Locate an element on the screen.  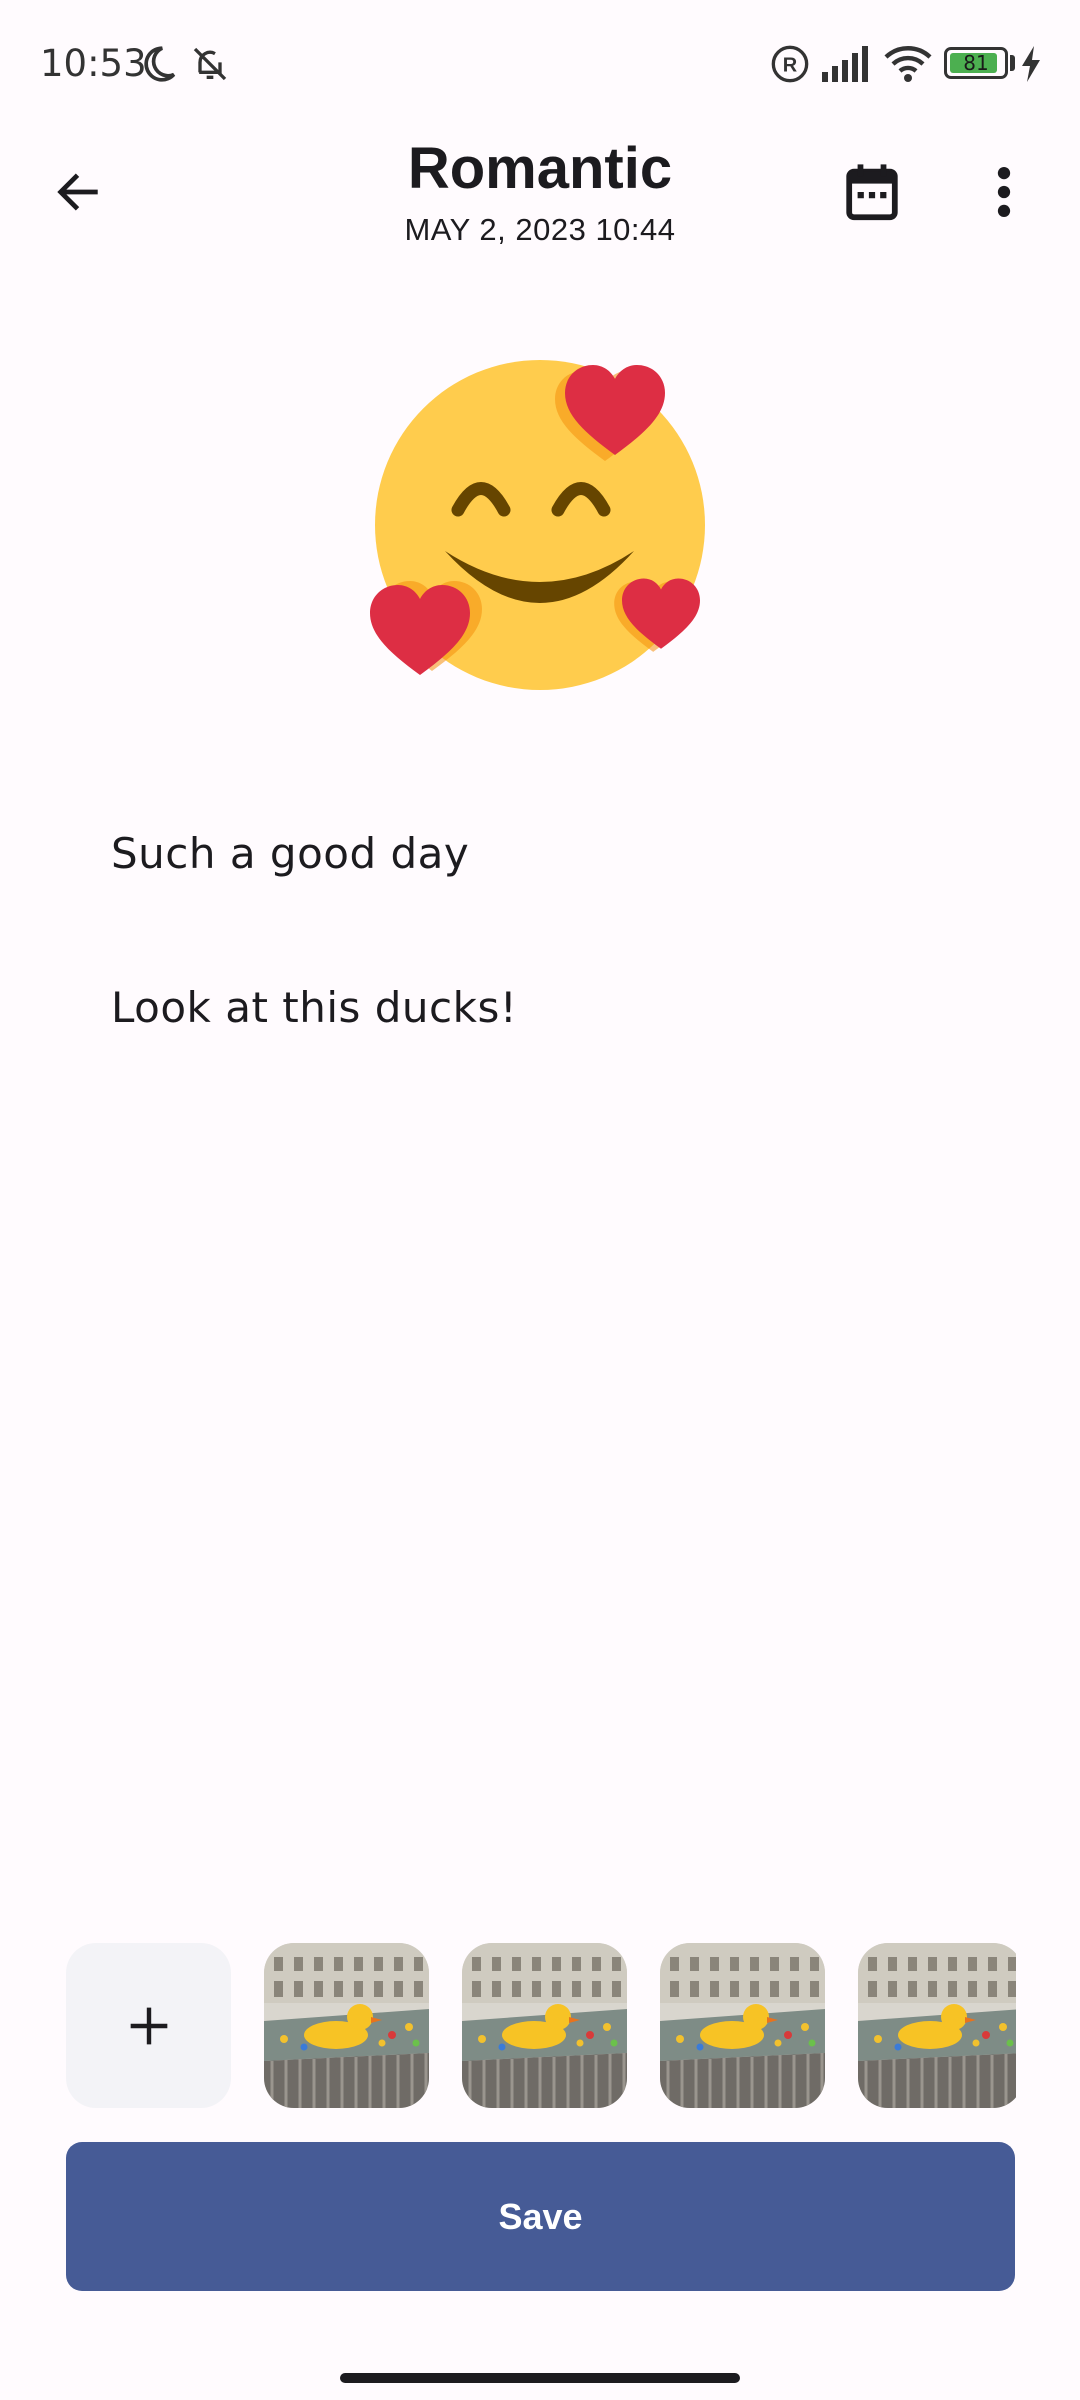
status-bar: 10:53 R 81 is located at coordinates (540, 65).